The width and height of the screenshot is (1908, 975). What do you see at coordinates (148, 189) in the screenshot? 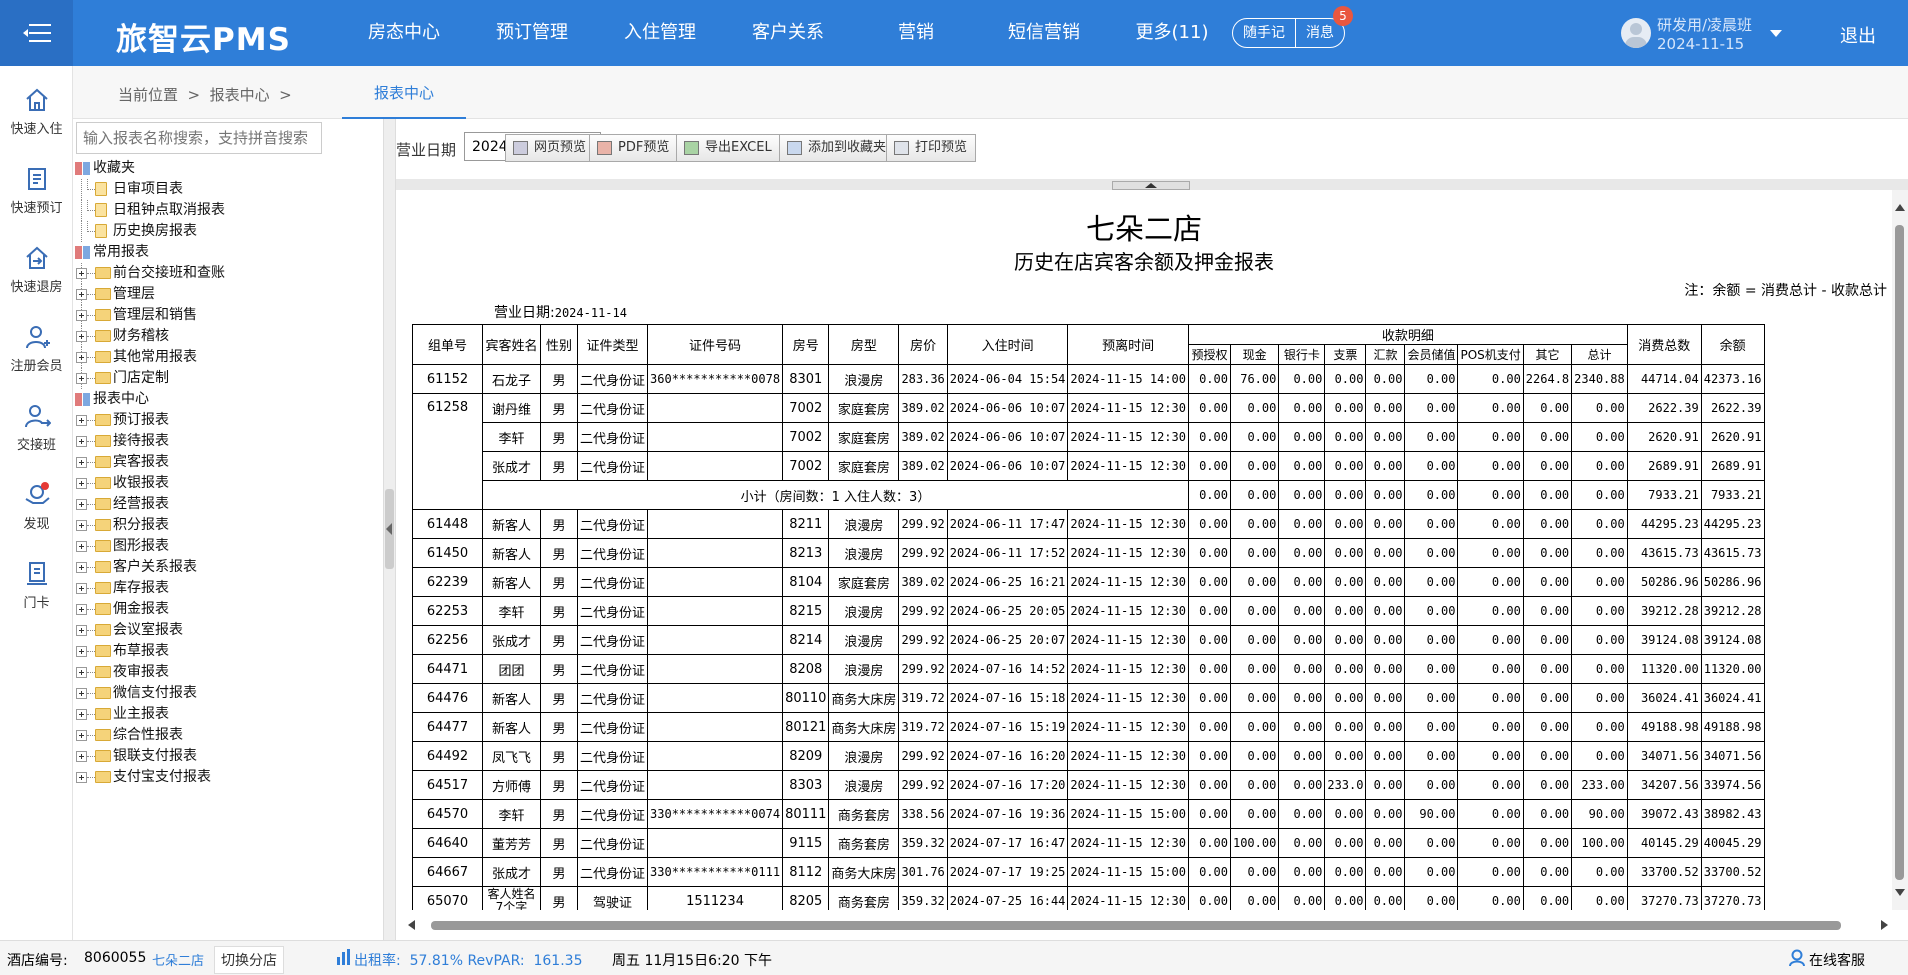
I see `tree-node-label: 日审项目表` at bounding box center [148, 189].